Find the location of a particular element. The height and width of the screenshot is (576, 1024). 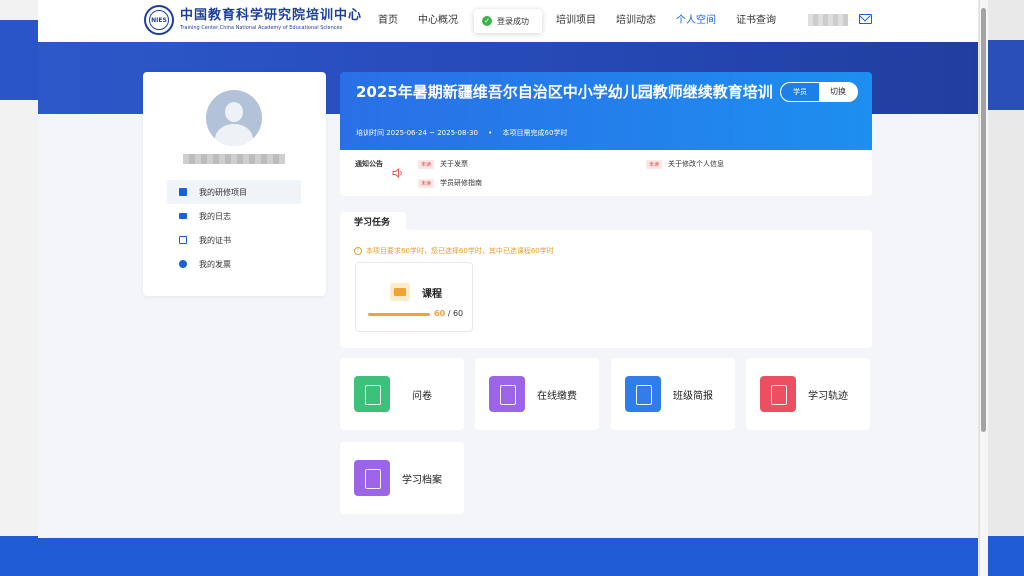

tile-learning-trajectory: 学习轨迹 is located at coordinates (808, 394).